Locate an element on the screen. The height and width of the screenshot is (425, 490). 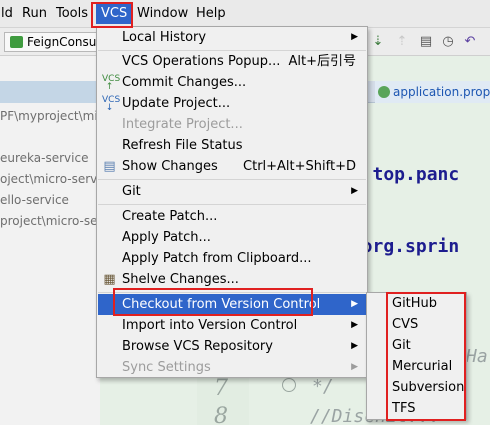
menu-tools: Tools is located at coordinates (72, 14).